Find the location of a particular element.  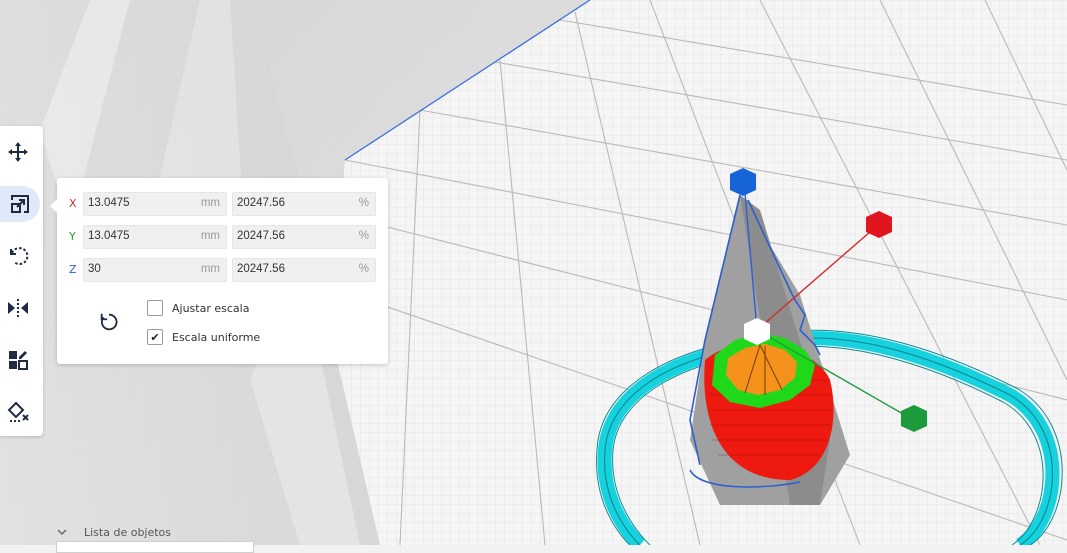

snap-scaling-checkbox: Ajustar escala is located at coordinates (198, 308).